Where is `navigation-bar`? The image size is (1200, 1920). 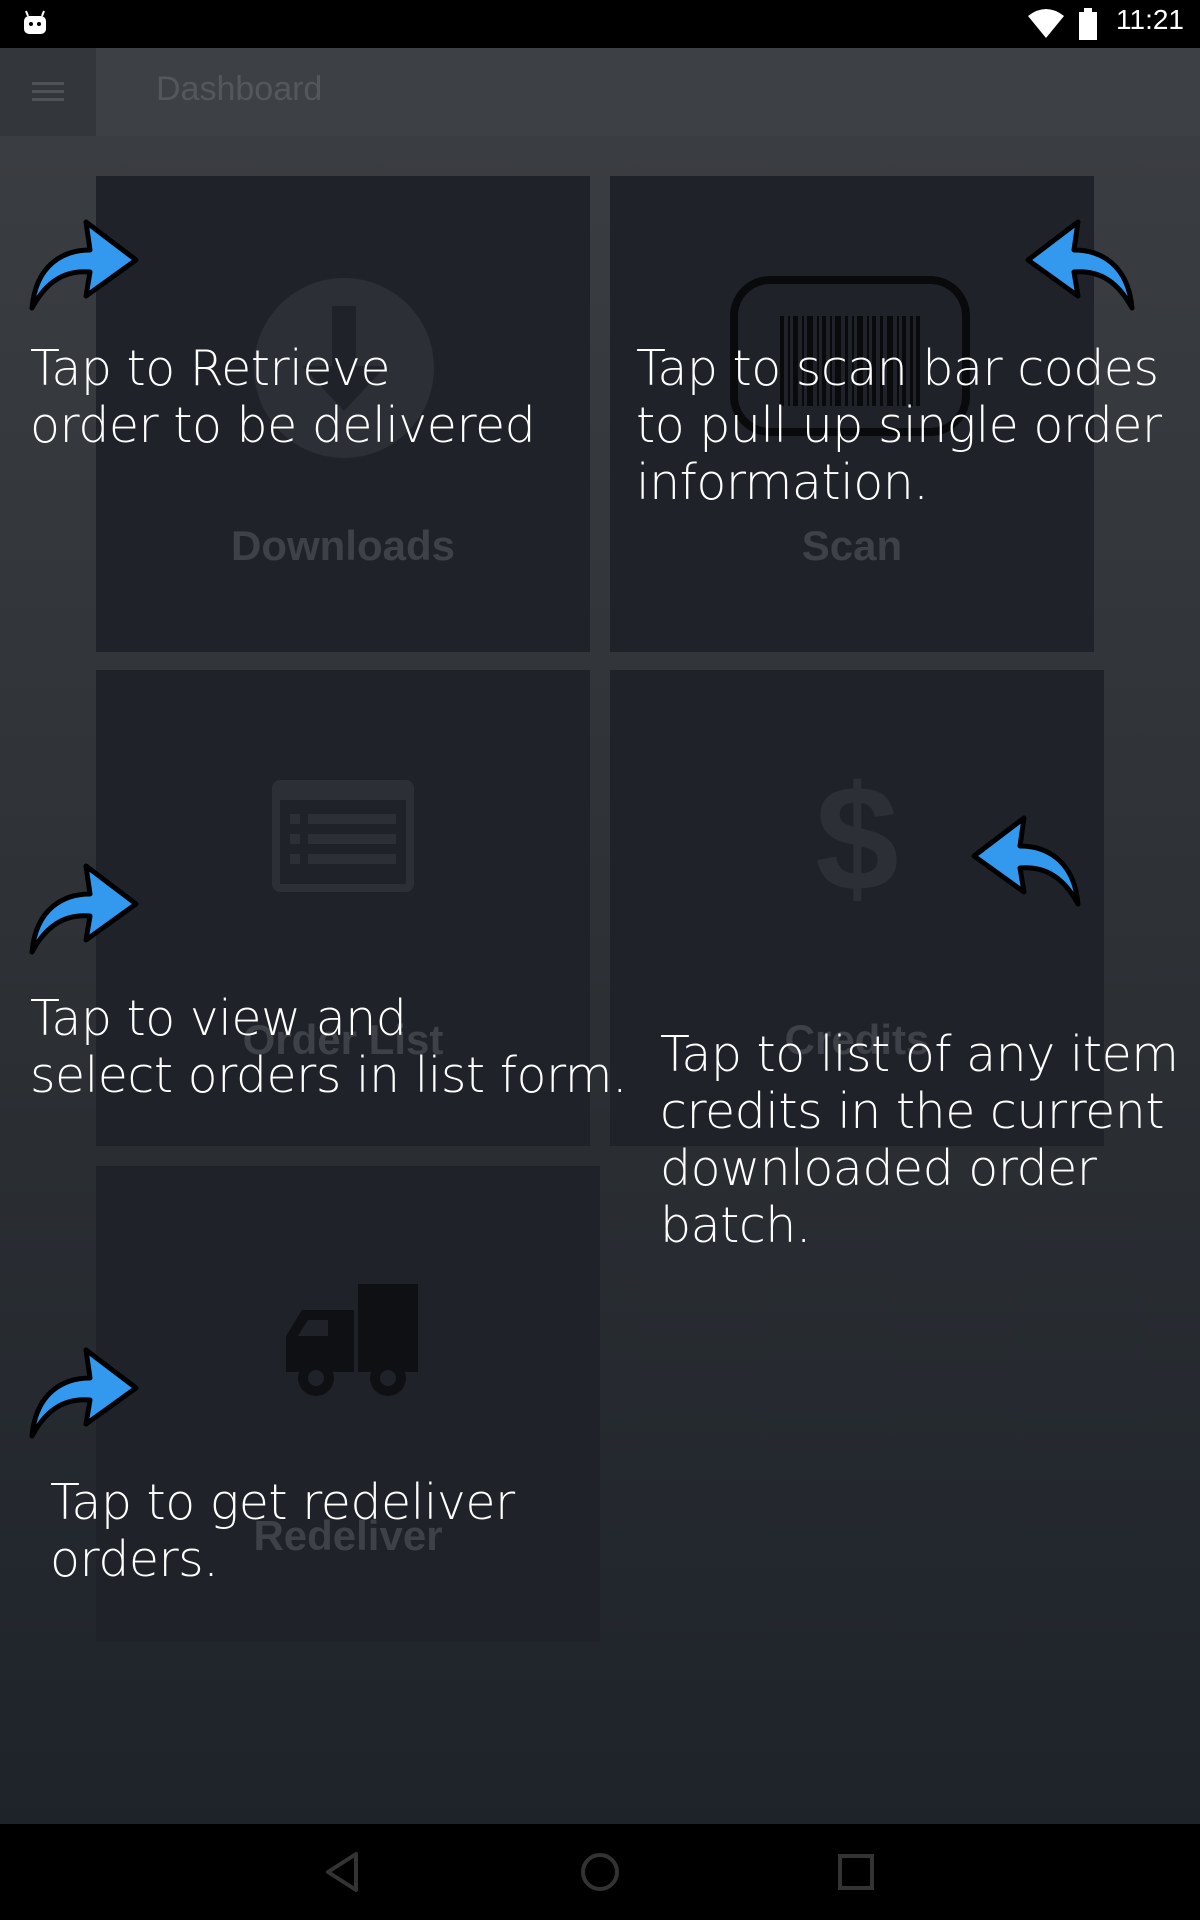 navigation-bar is located at coordinates (600, 1872).